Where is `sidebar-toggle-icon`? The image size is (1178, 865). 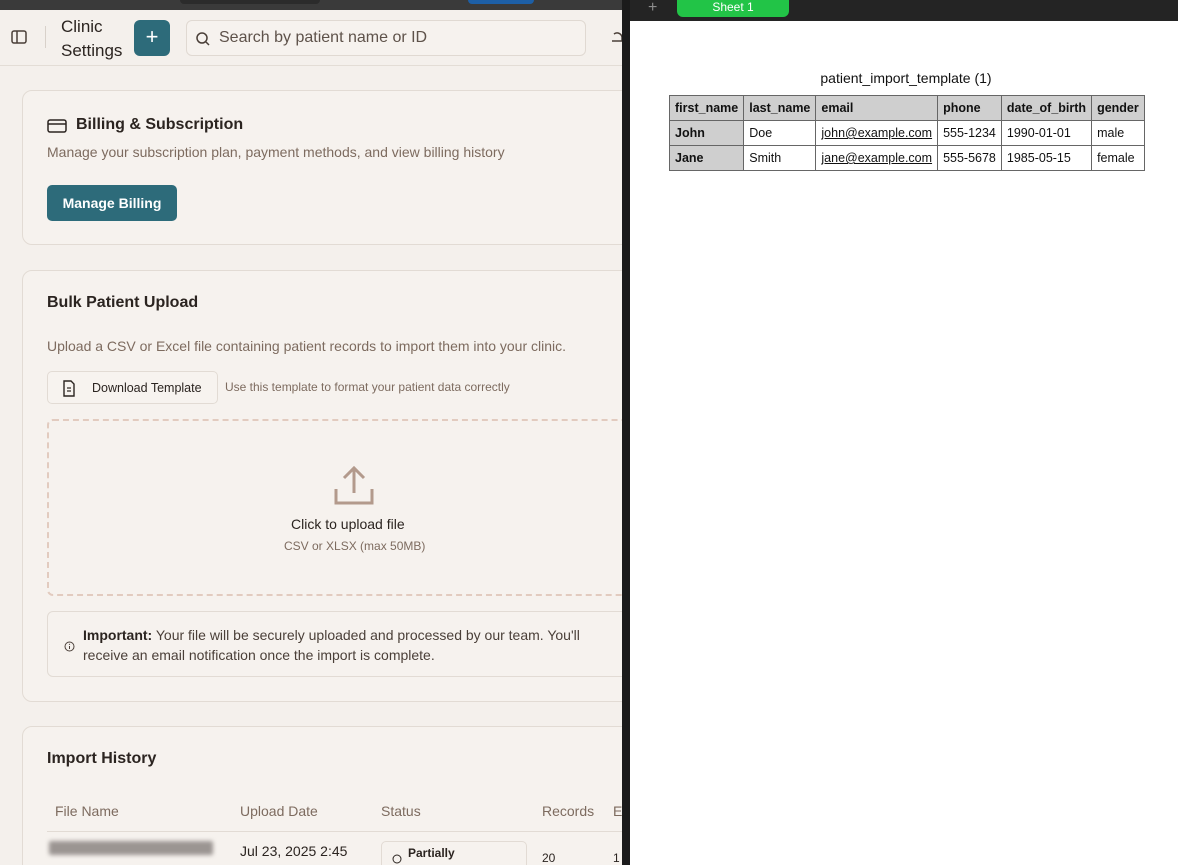
sidebar-toggle-icon is located at coordinates (19, 37).